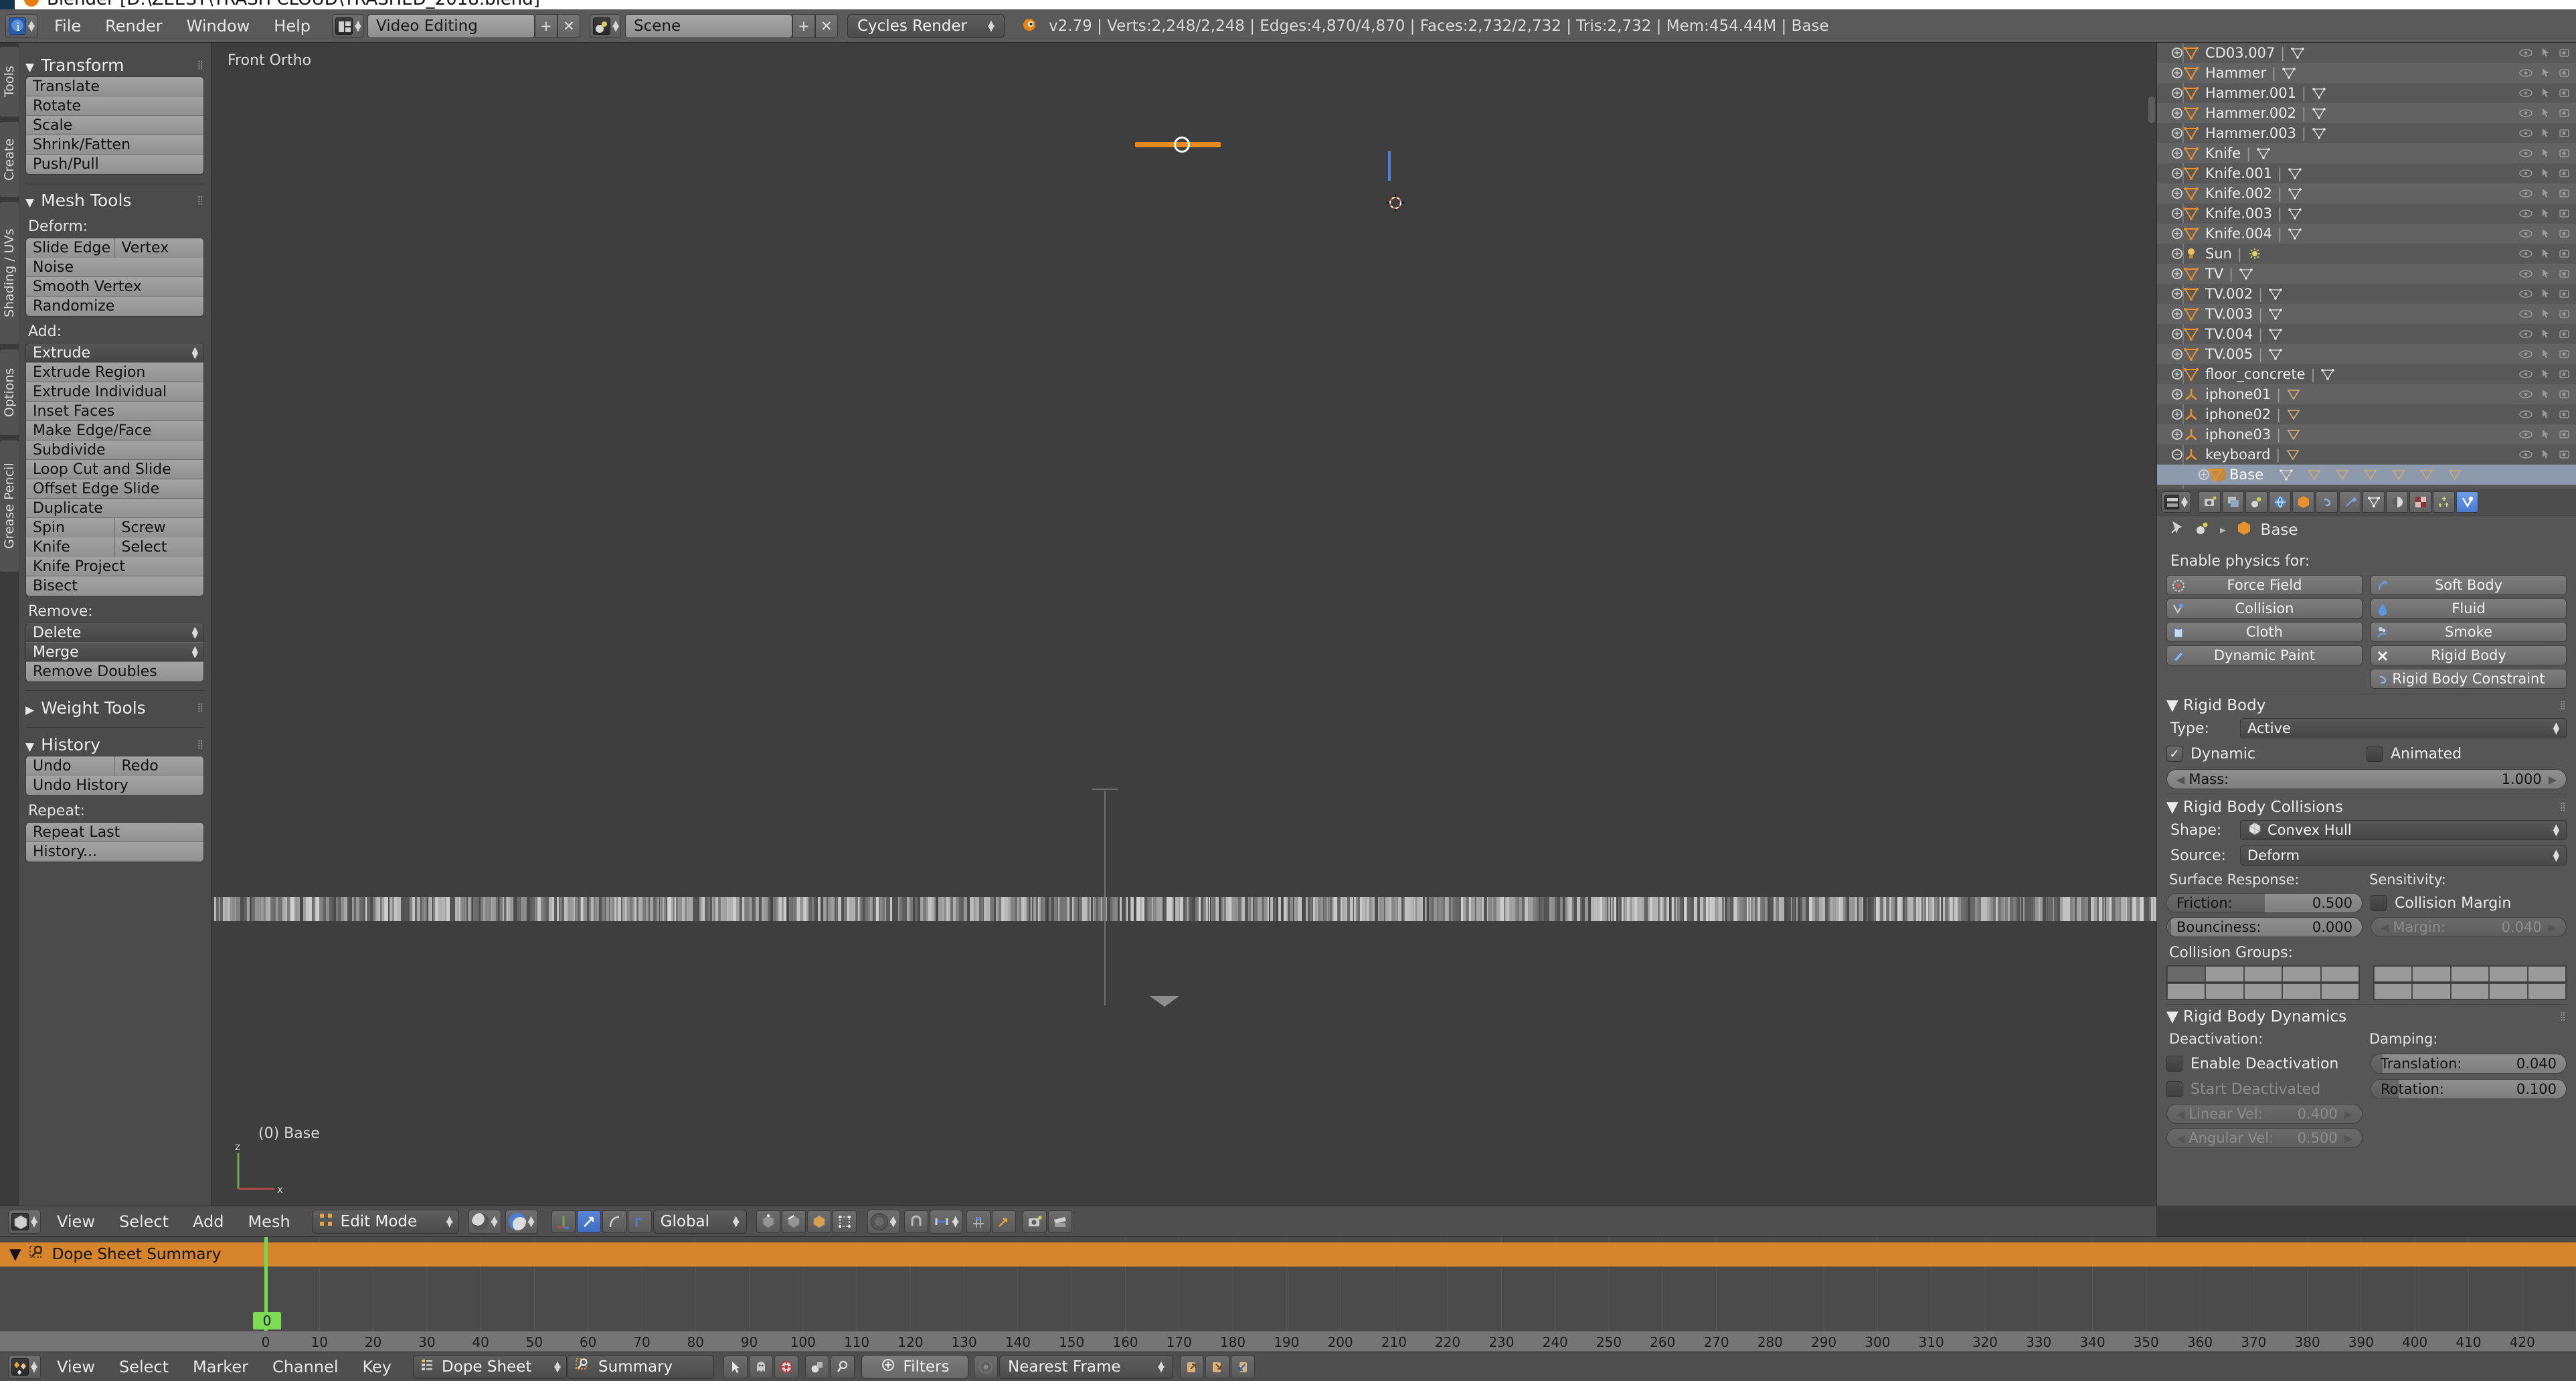 This screenshot has height=1381, width=2576. What do you see at coordinates (1217, 1366) in the screenshot?
I see `paste-keyframes-icon` at bounding box center [1217, 1366].